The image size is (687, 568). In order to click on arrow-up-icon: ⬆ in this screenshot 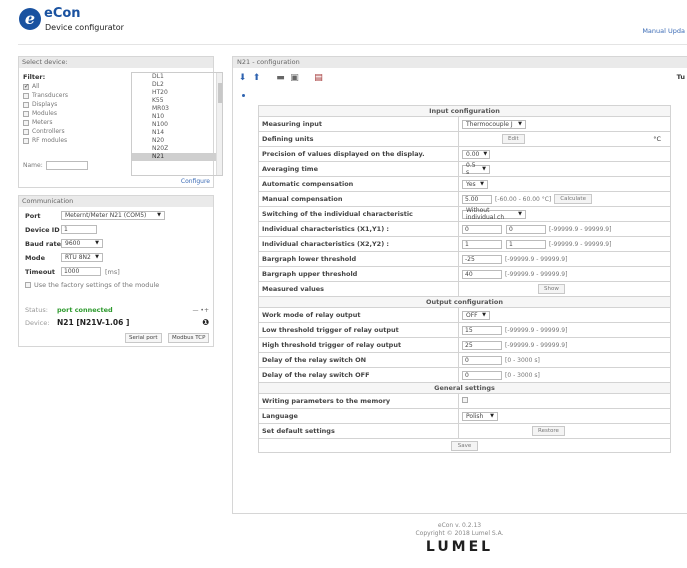, I will do `click(256, 78)`.